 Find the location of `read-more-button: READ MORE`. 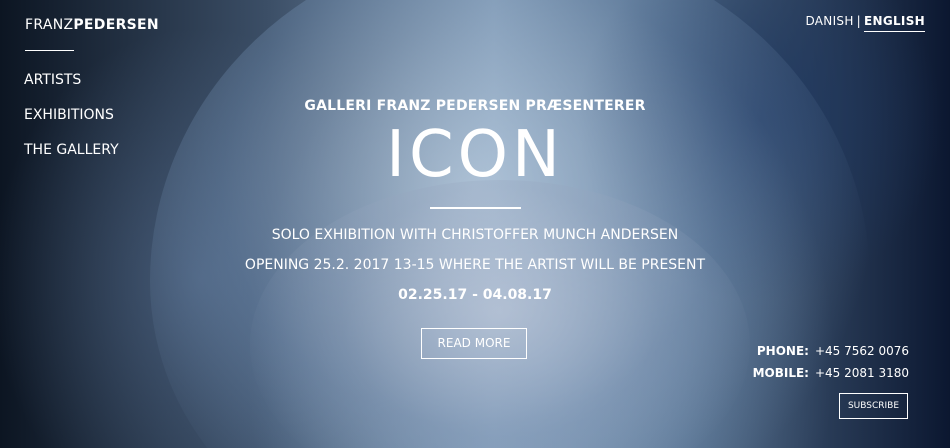

read-more-button: READ MORE is located at coordinates (474, 343).